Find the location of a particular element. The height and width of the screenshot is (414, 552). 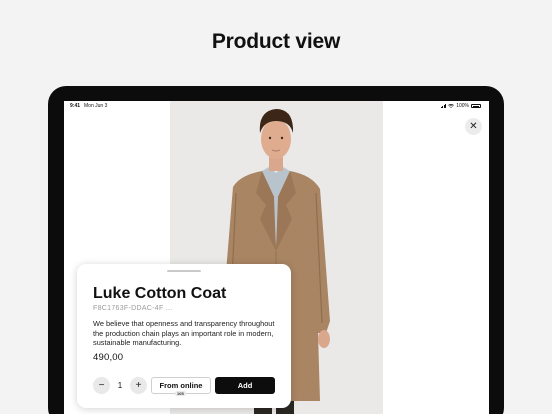

quantity-stepper: − 1 + is located at coordinates (120, 385).